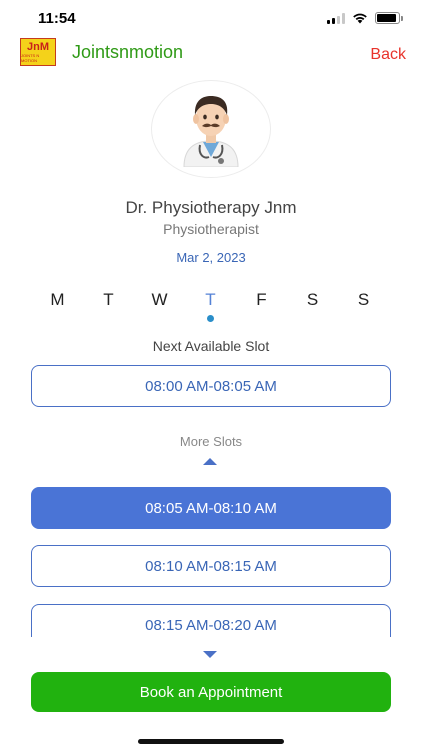 The image size is (422, 750). I want to click on next-available-slot-button: 08:00 AM-08:05 AM, so click(211, 386).